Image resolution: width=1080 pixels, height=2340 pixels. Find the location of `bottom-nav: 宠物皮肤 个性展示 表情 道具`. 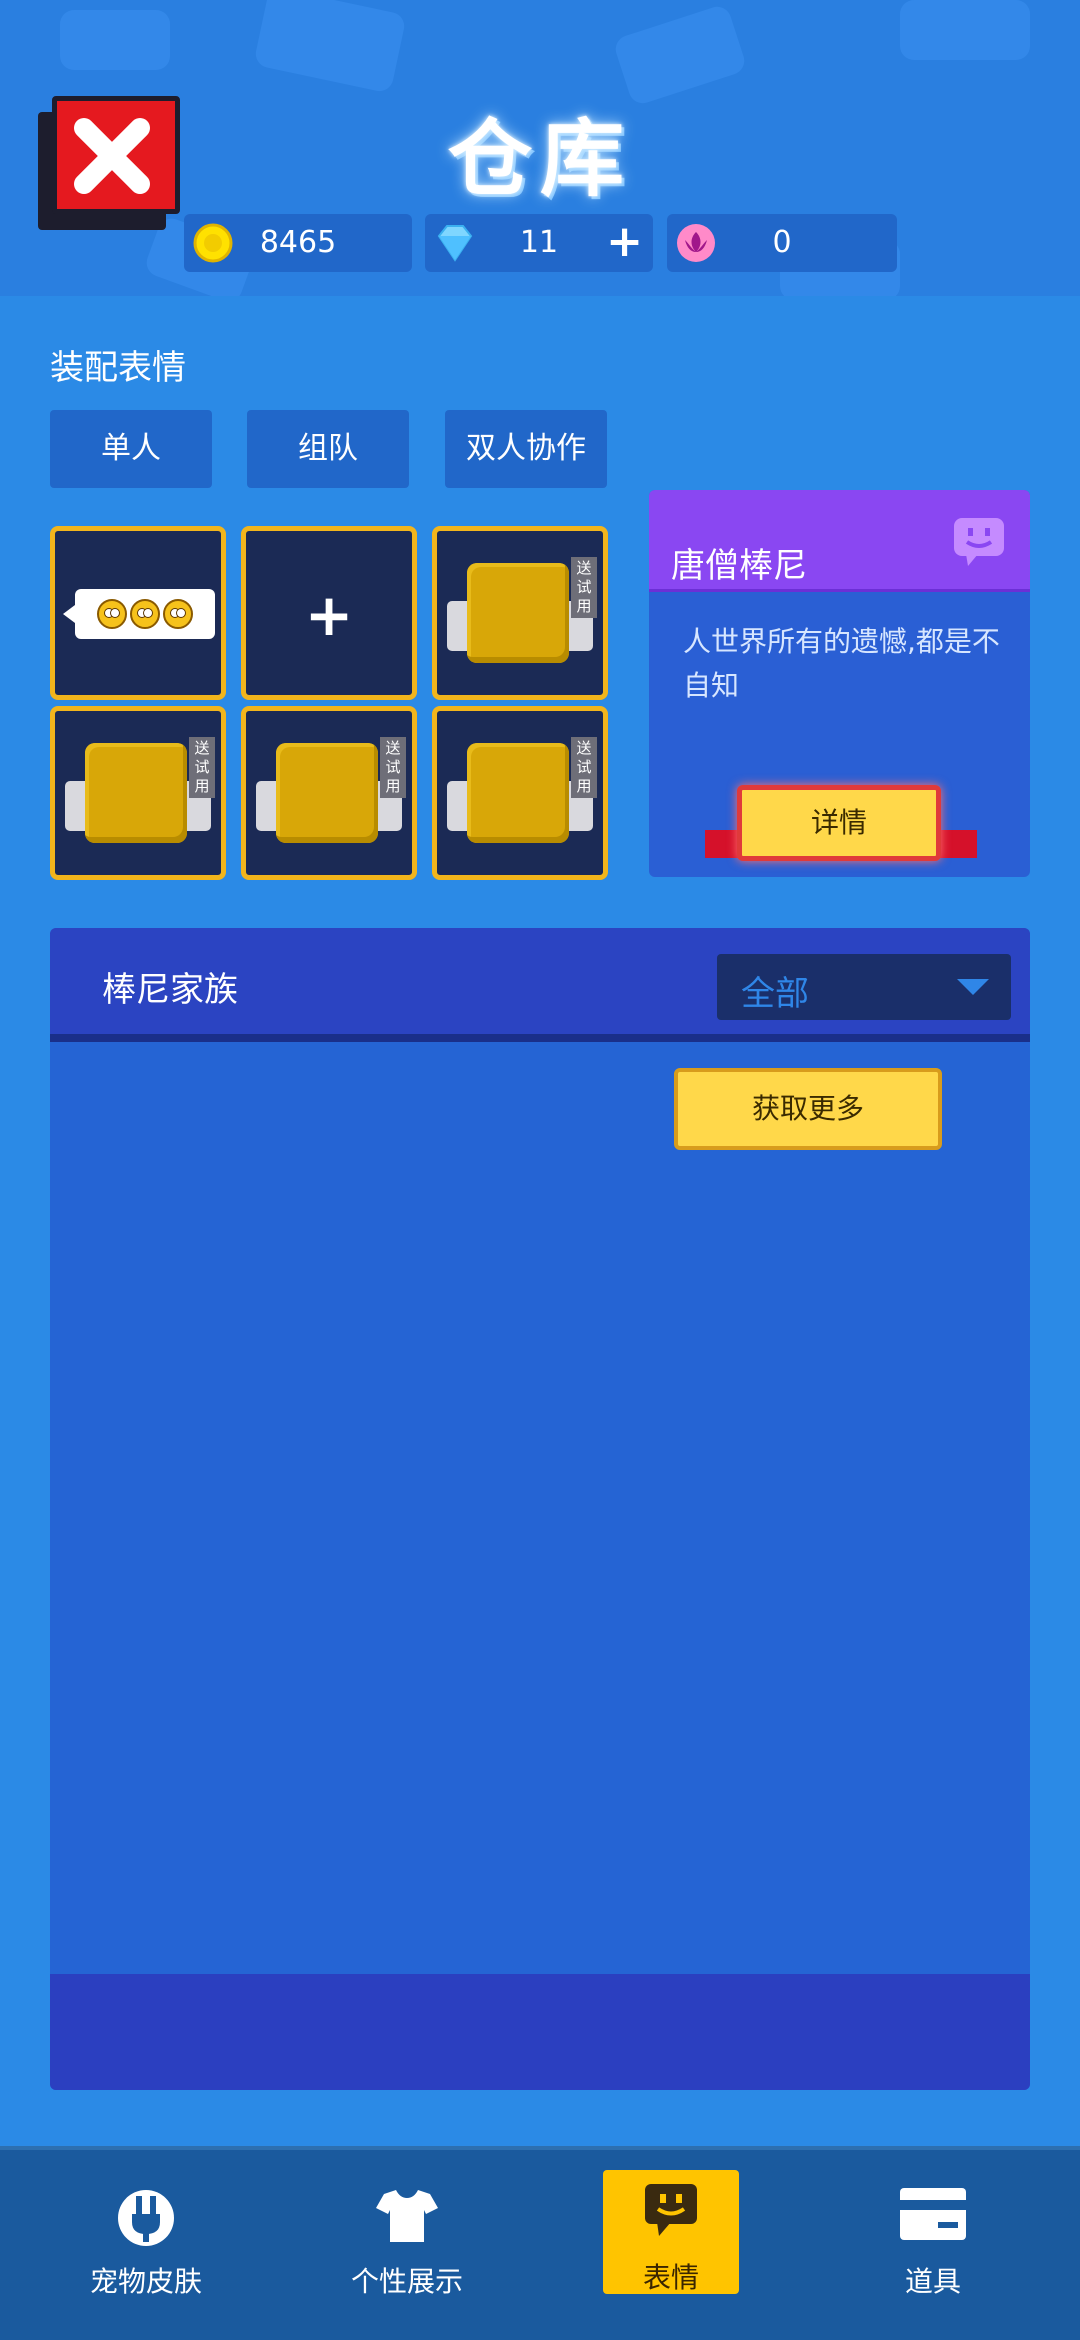

bottom-nav: 宠物皮肤 个性展示 表情 道具 is located at coordinates (540, 2243).